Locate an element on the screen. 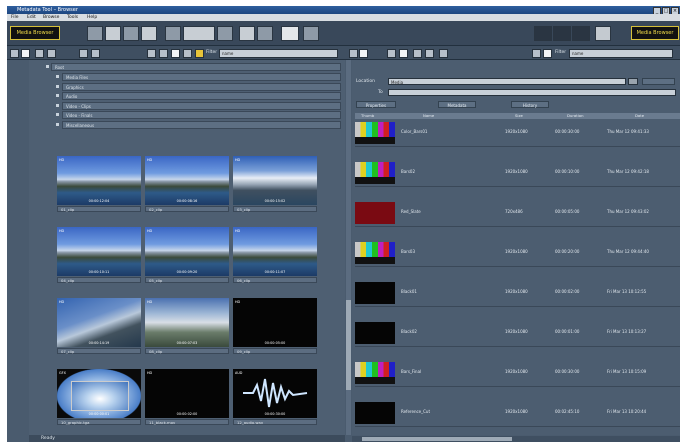 The width and height of the screenshot is (686, 446). thumbnail-image: HD 00:00:14:19 is located at coordinates (99, 322).